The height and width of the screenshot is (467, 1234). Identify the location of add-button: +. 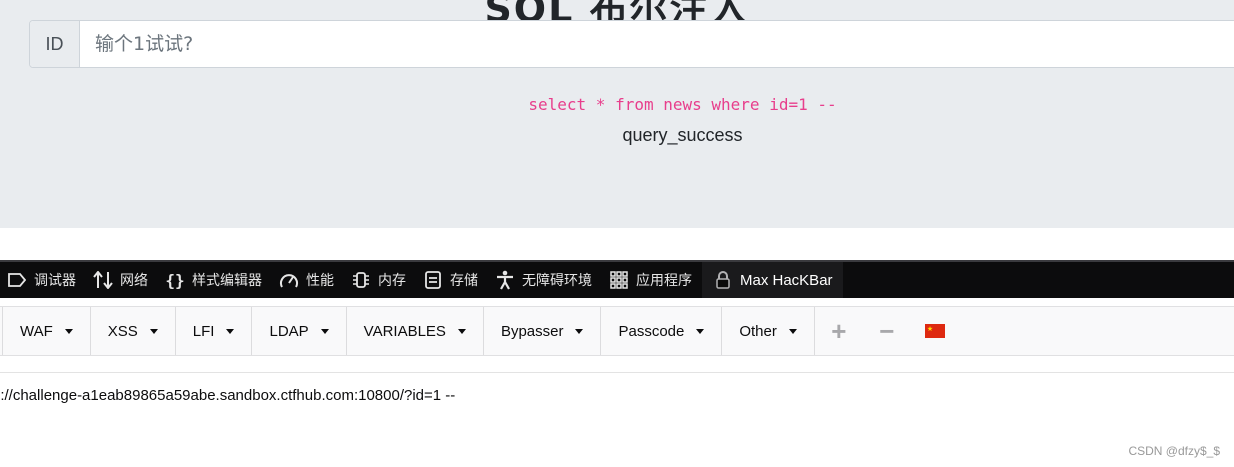
(839, 331).